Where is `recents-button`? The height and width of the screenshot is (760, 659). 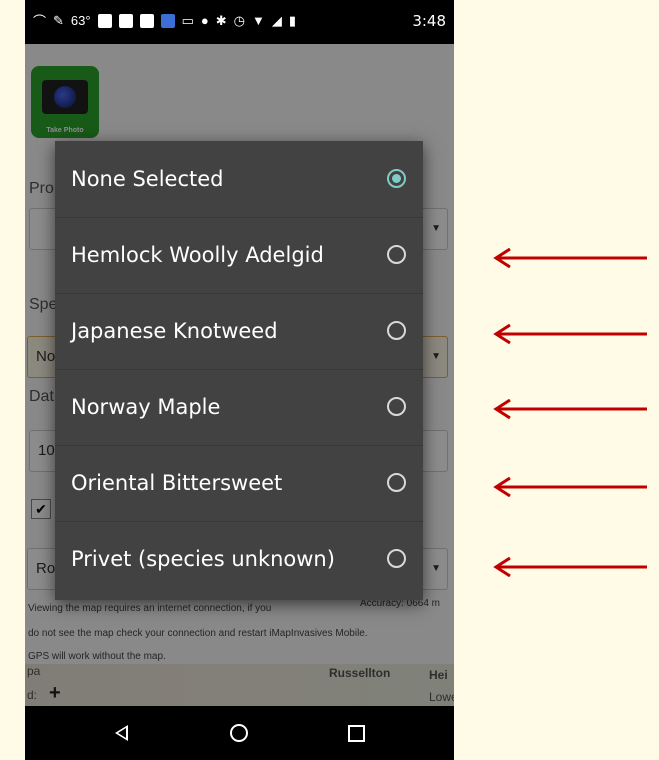 recents-button is located at coordinates (356, 733).